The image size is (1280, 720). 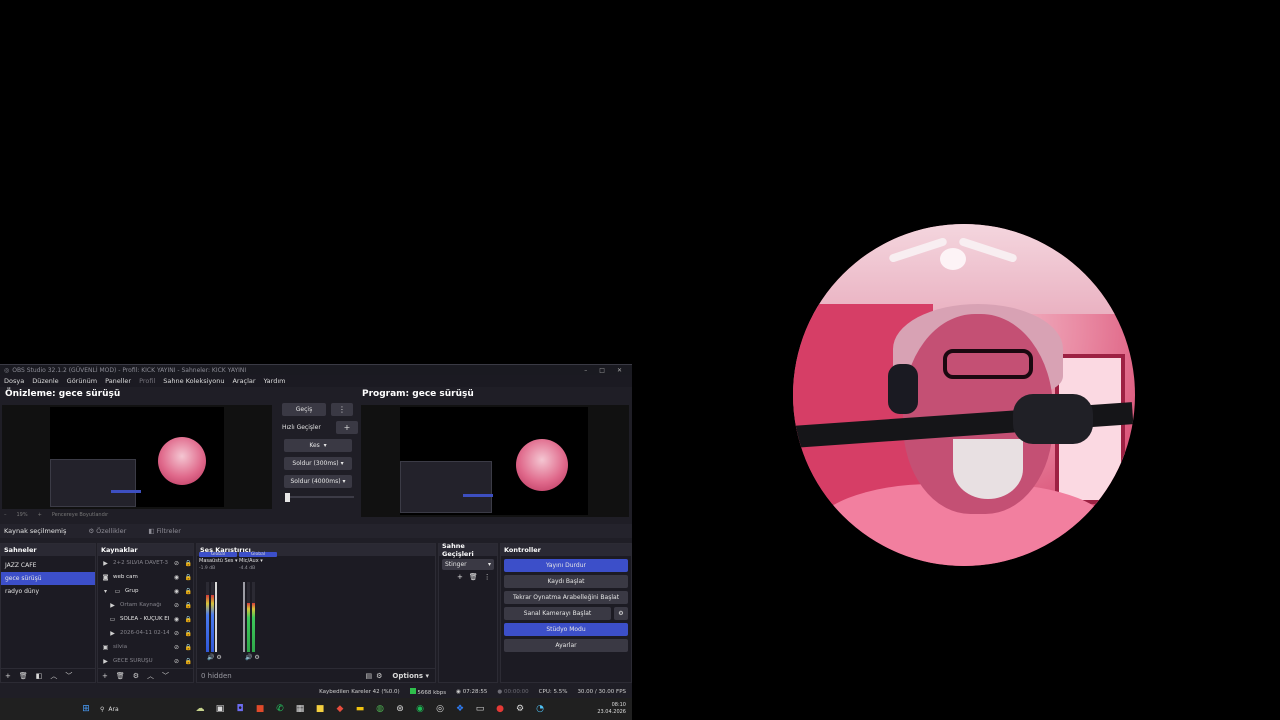 I want to click on start-recording-button: Kaydı Başlat, so click(x=566, y=581).